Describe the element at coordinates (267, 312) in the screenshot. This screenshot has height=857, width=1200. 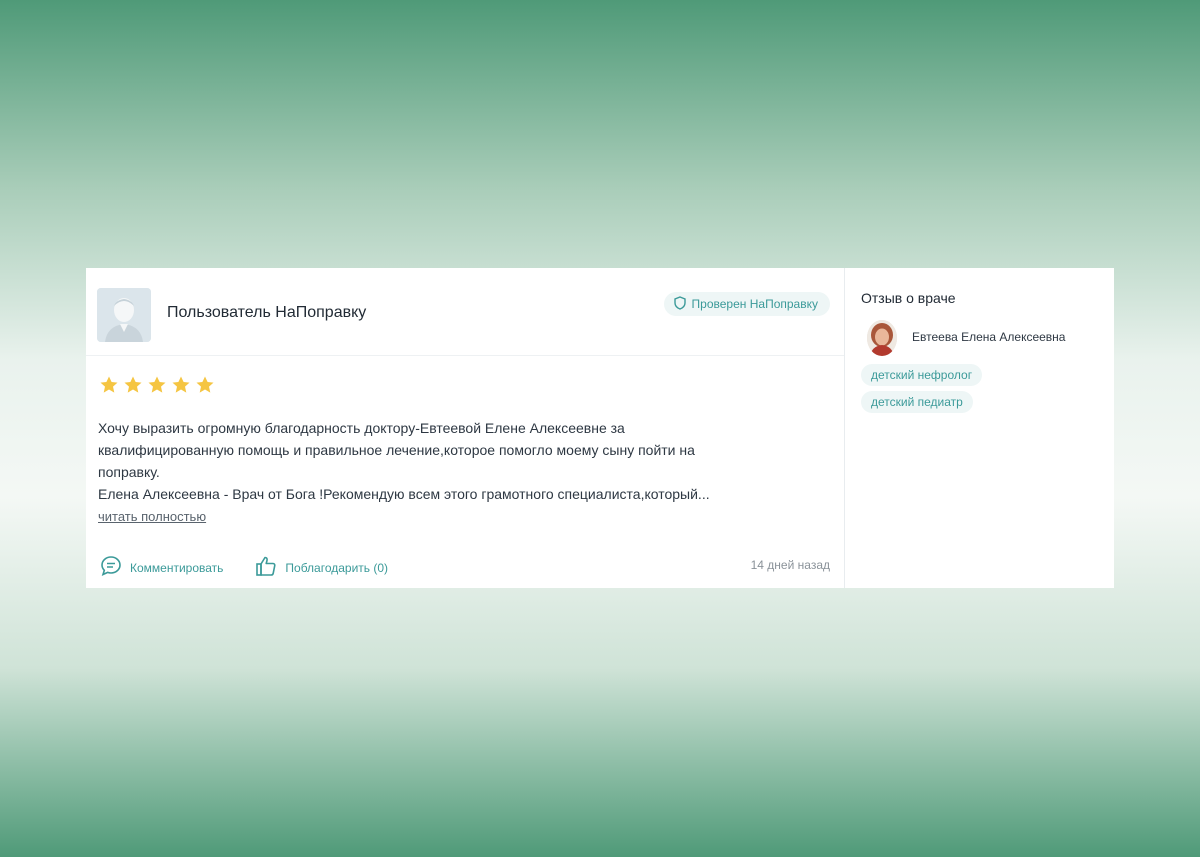
I see `username: Пользователь НаПоправку` at that location.